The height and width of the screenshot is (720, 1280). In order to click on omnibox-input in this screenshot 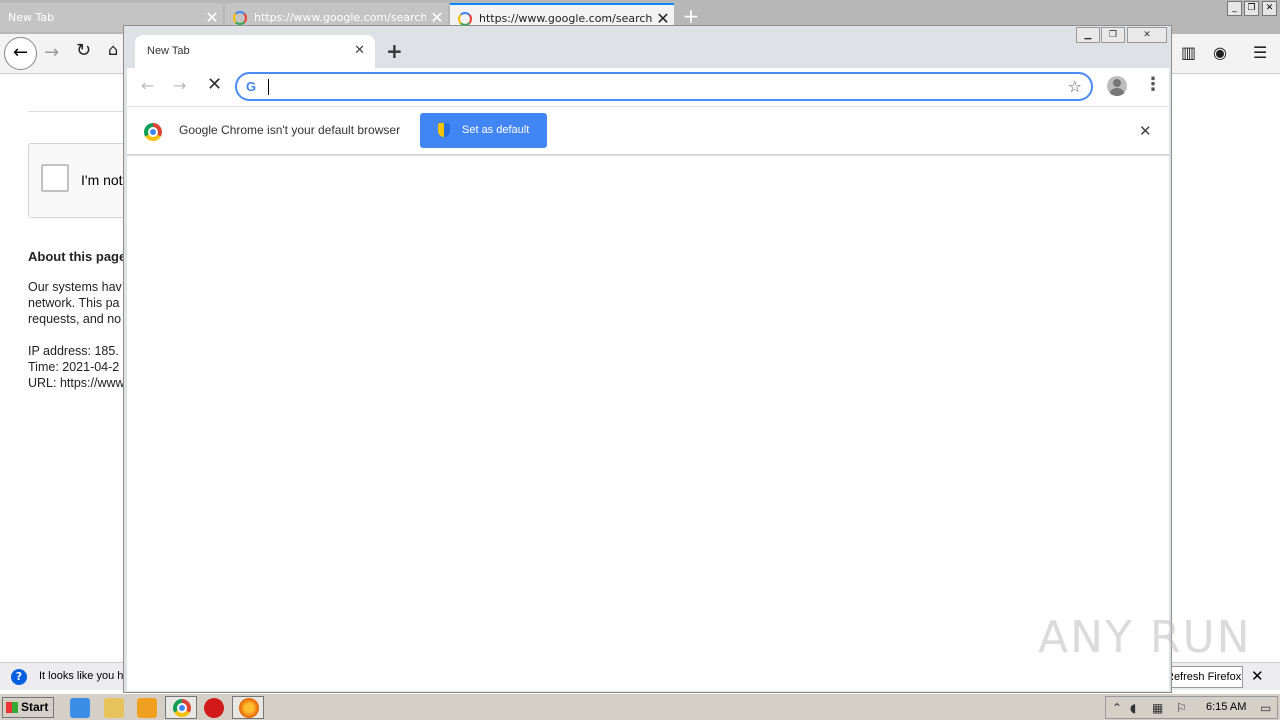, I will do `click(661, 87)`.